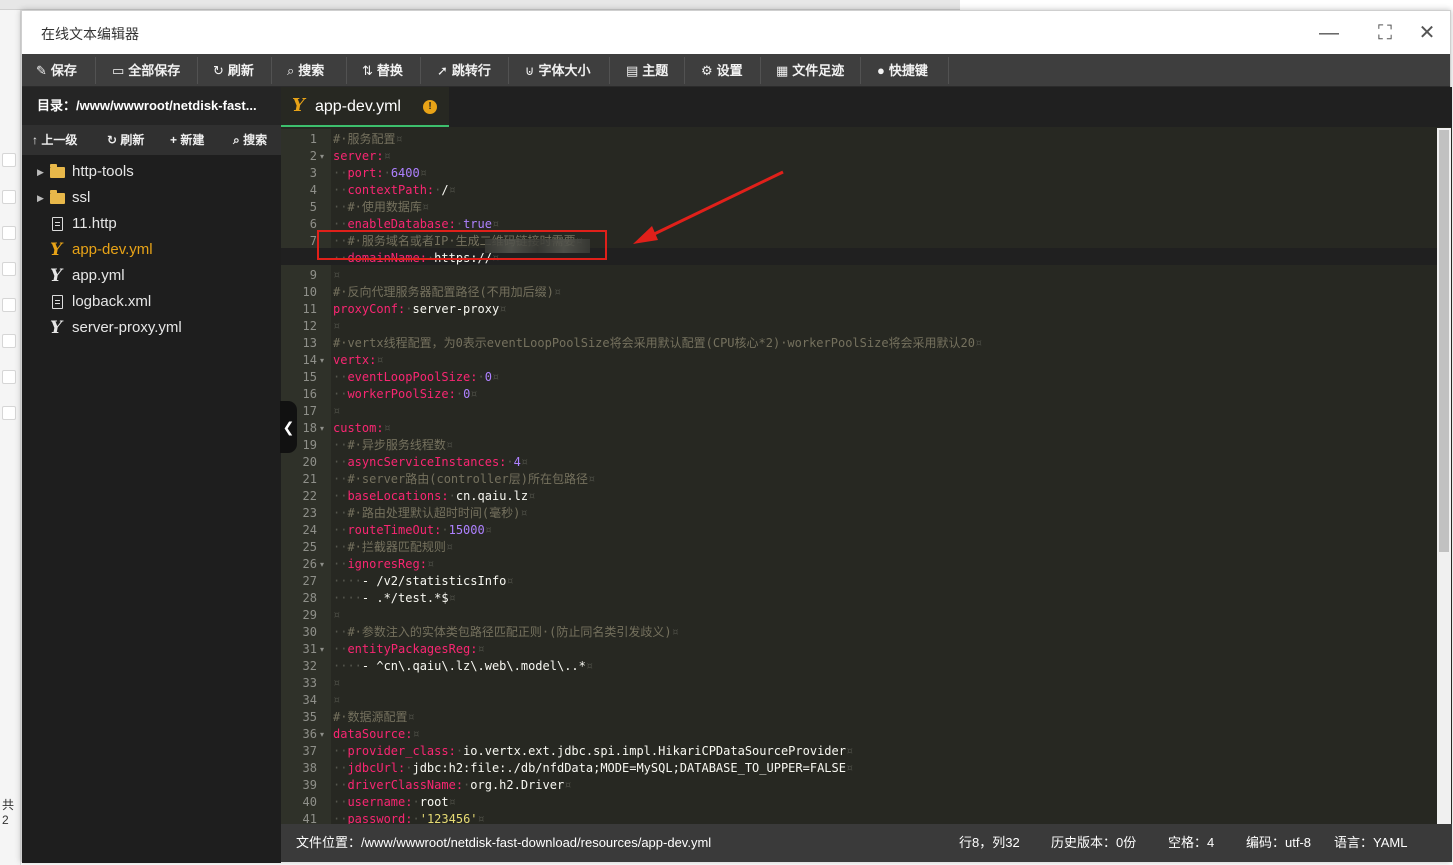 This screenshot has height=865, width=1453. What do you see at coordinates (463, 666) in the screenshot?
I see `code-line: ····- ^cn\.qaiu\.lz\.web\.model\..*¤` at bounding box center [463, 666].